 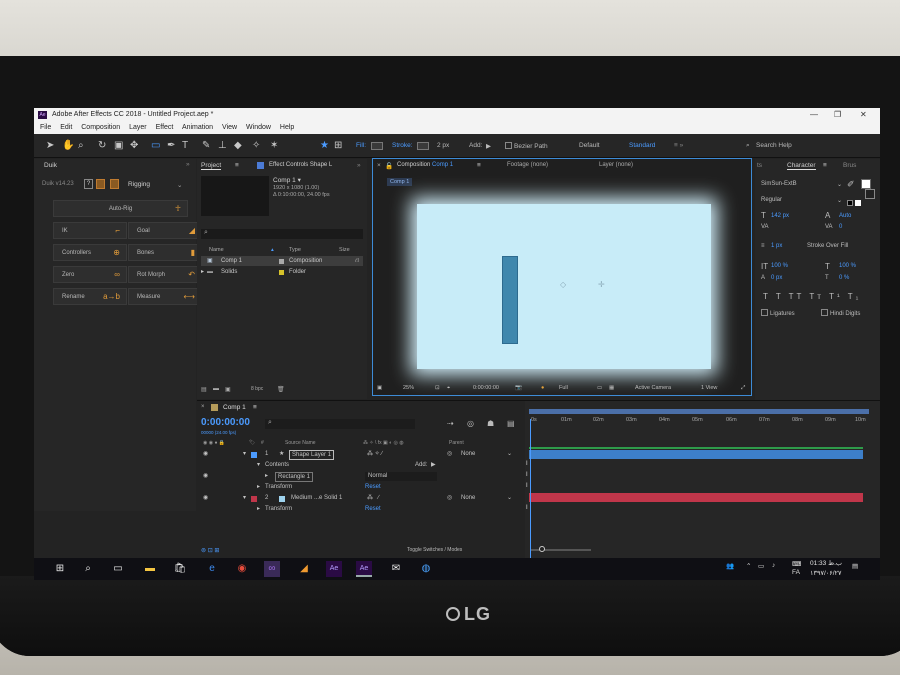 What do you see at coordinates (470, 423) in the screenshot?
I see `draft-3d-icon: ◎` at bounding box center [470, 423].